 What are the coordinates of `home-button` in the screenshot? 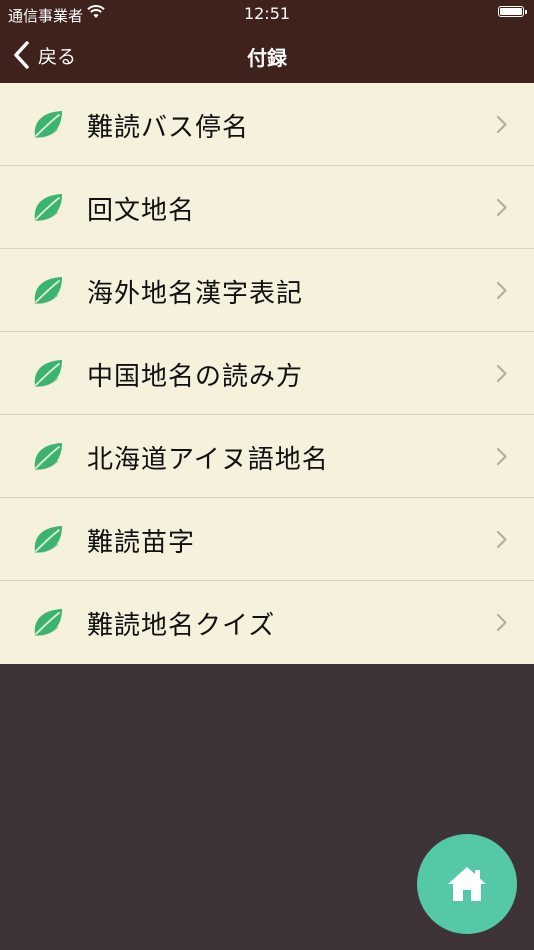 It's located at (467, 884).